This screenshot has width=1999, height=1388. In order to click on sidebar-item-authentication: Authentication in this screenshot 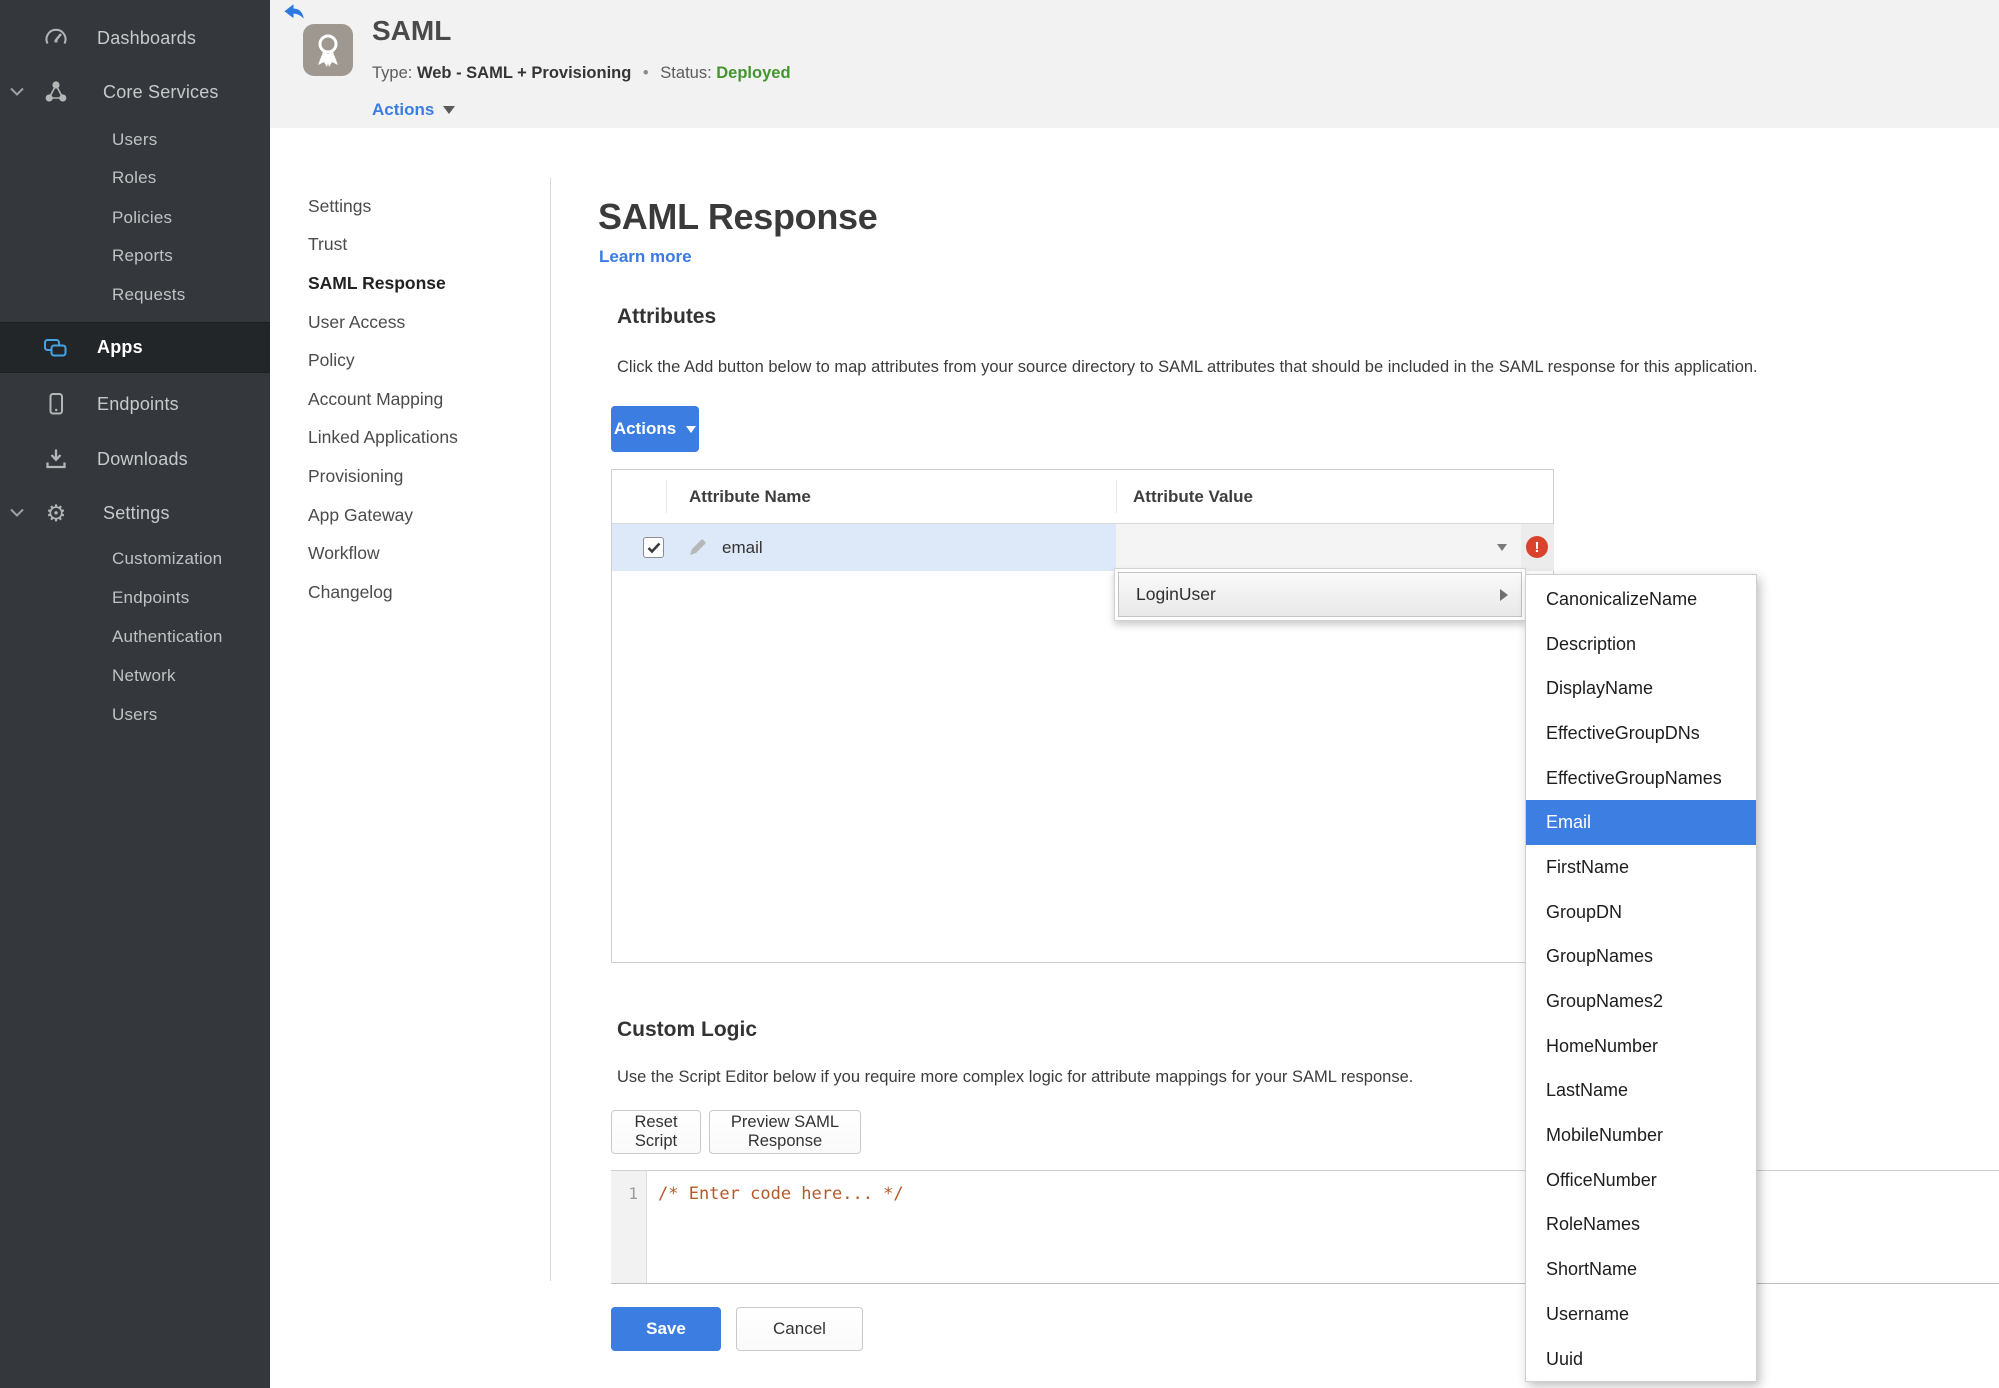, I will do `click(135, 637)`.